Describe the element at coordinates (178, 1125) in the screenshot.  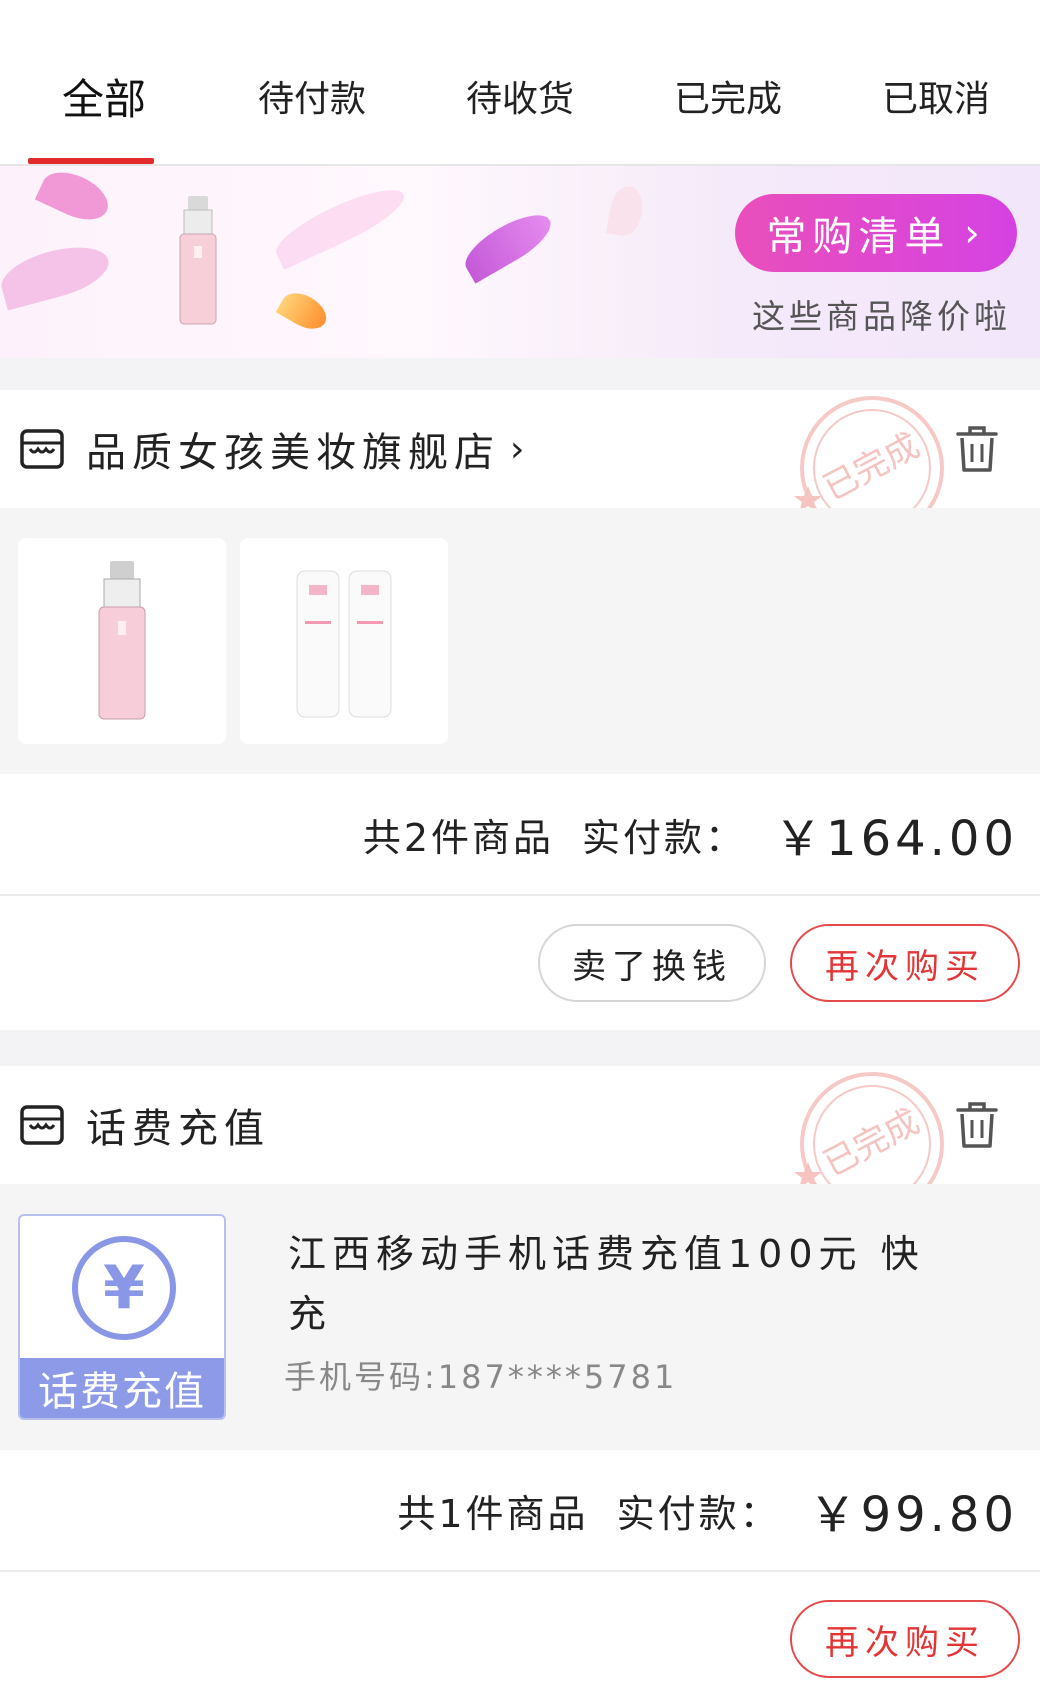
I see `shop-name: 话费充值` at that location.